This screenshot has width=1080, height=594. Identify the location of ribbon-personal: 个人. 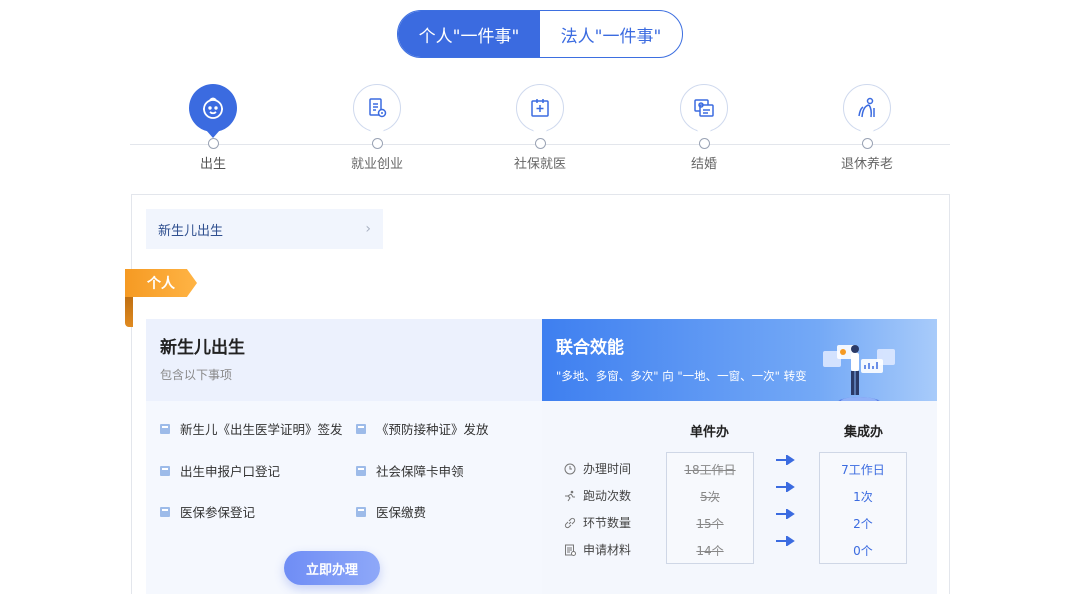
(161, 298).